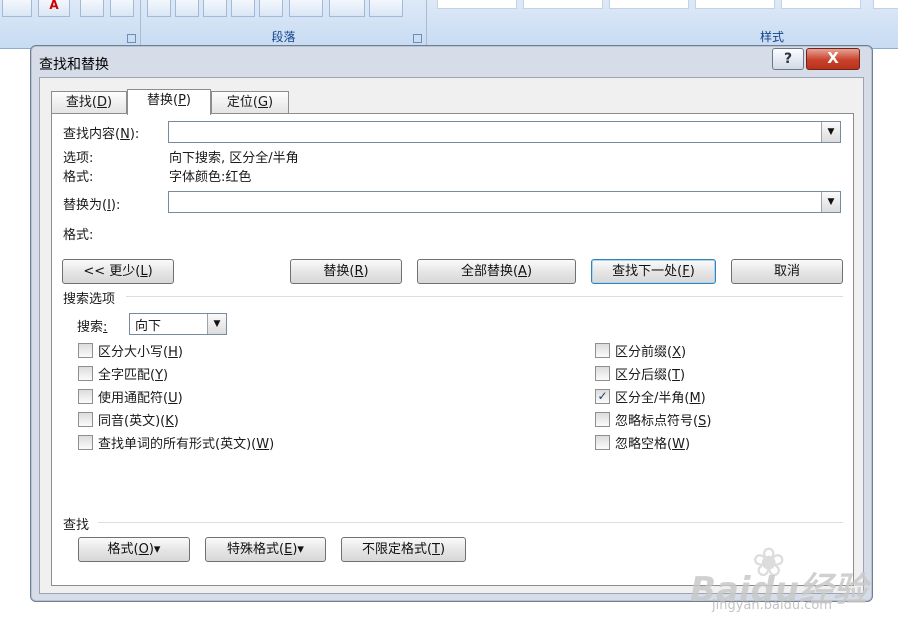  Describe the element at coordinates (830, 202) in the screenshot. I see `replace-with-dropdown-icon: ▼` at that location.